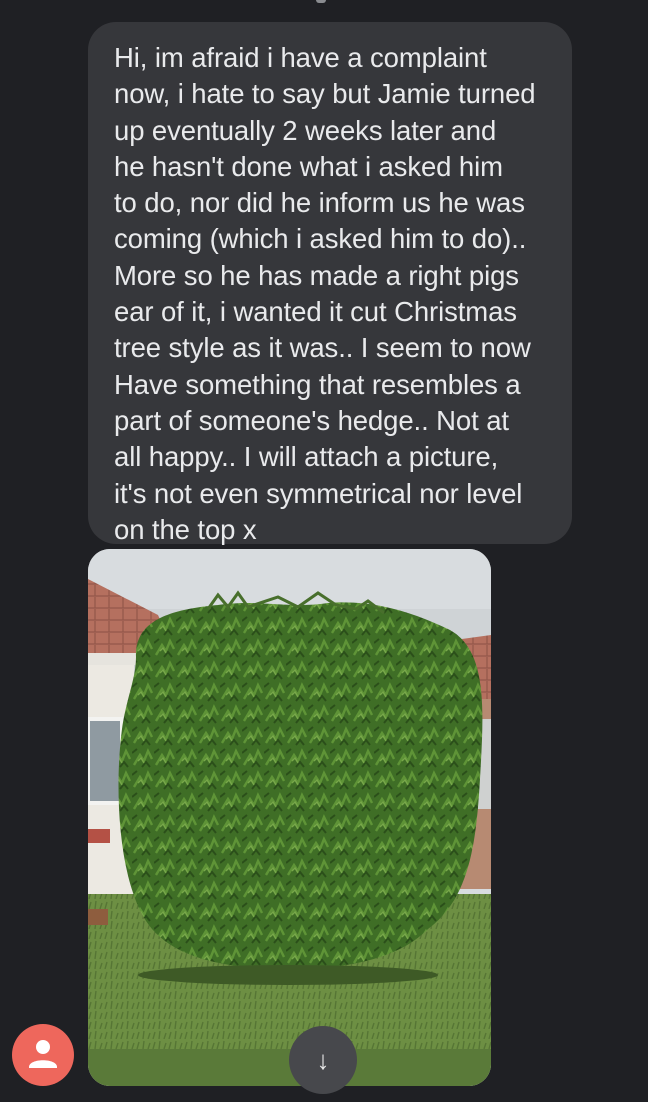  Describe the element at coordinates (316, 275) in the screenshot. I see `message-line: More so he has made a right pigs` at that location.